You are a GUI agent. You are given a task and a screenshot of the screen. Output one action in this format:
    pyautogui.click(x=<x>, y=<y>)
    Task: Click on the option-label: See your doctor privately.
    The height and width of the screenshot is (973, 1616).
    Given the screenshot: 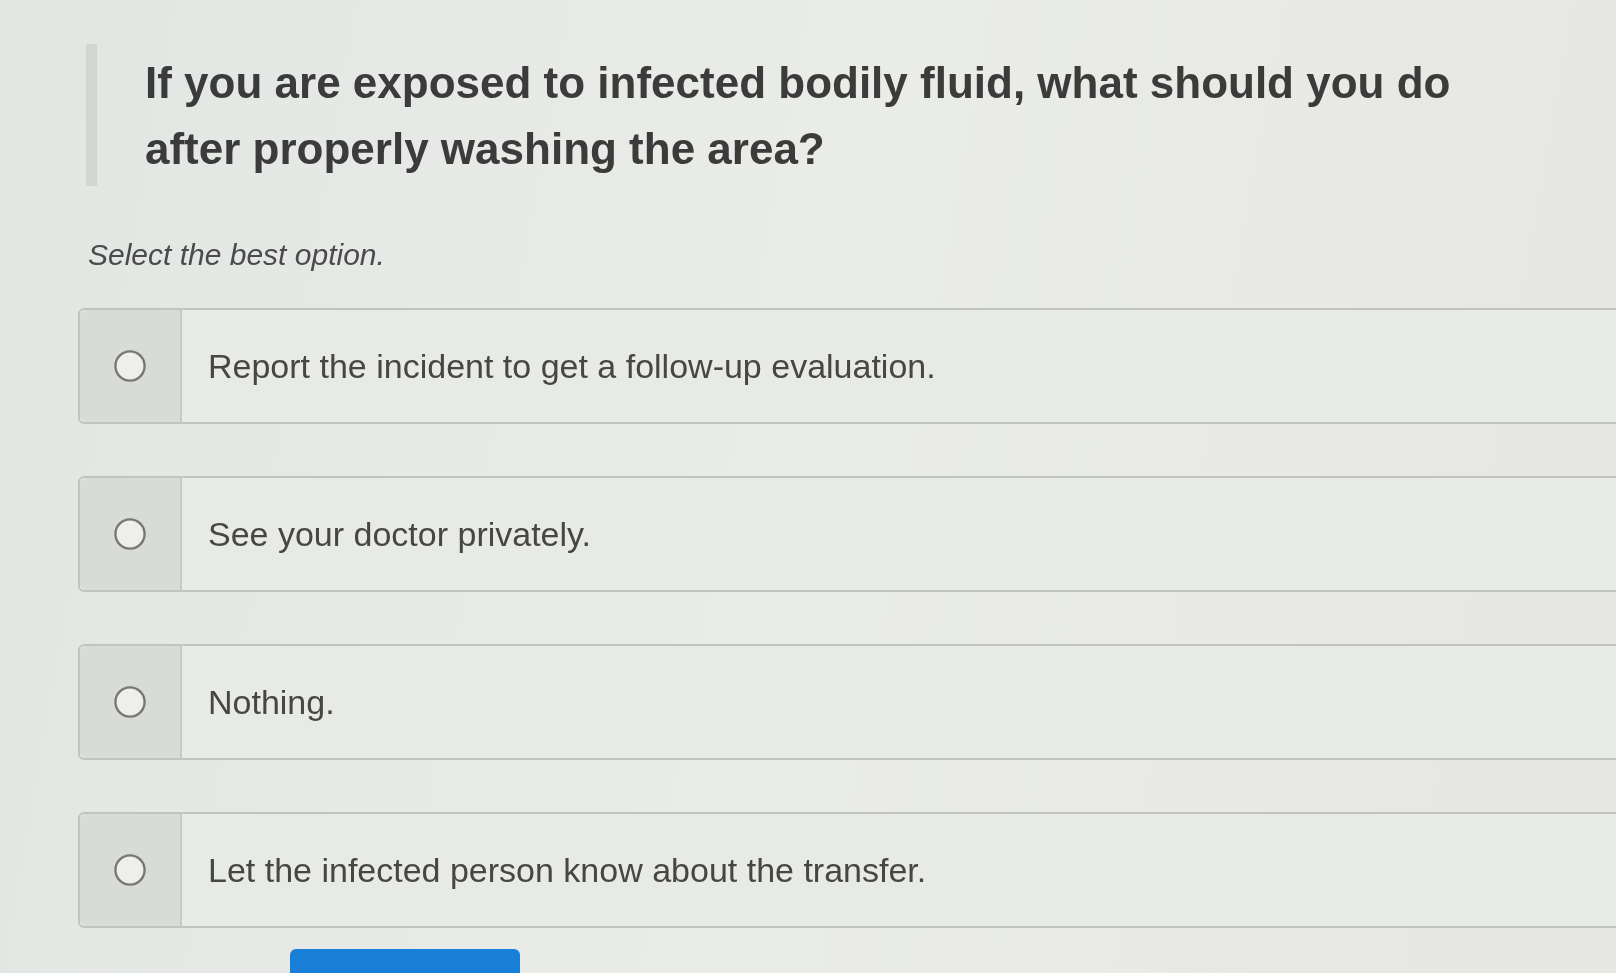 What is the action you would take?
    pyautogui.click(x=399, y=534)
    